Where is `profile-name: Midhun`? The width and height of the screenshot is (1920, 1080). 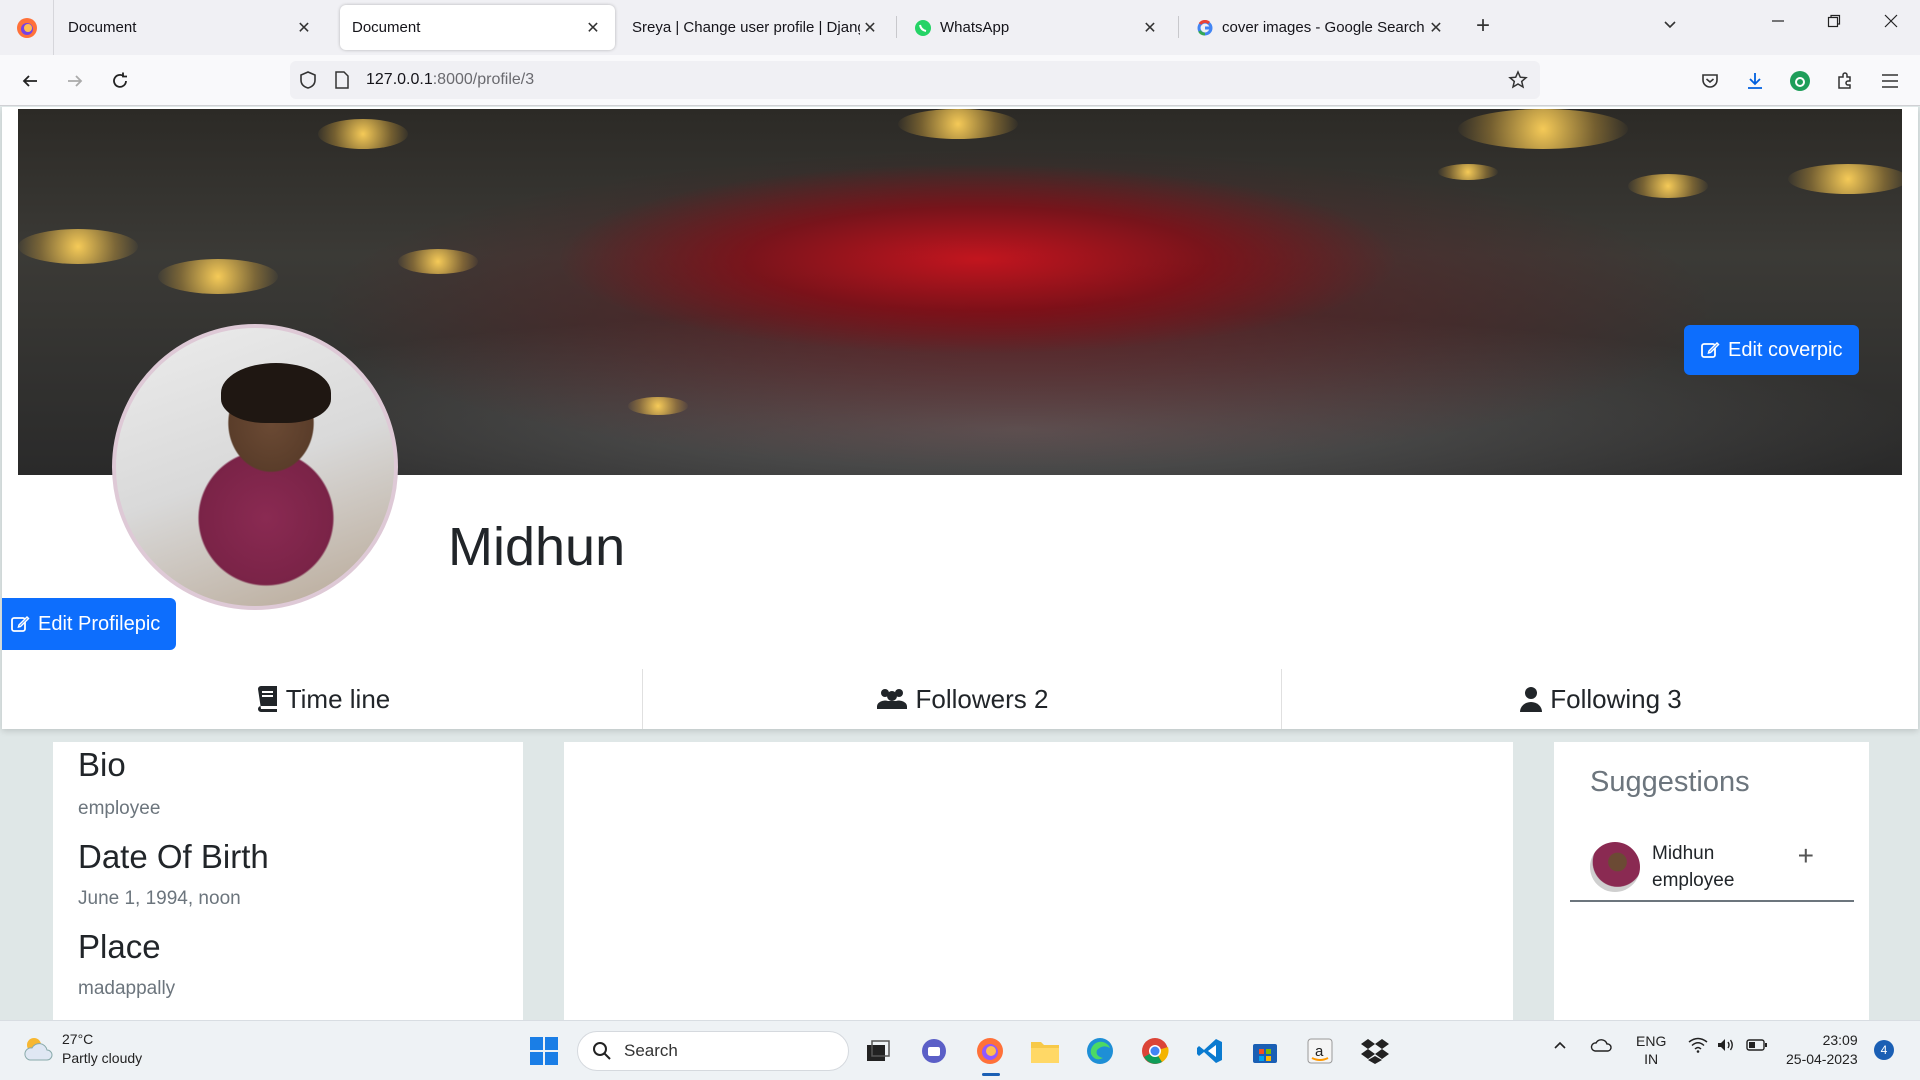 profile-name: Midhun is located at coordinates (537, 547).